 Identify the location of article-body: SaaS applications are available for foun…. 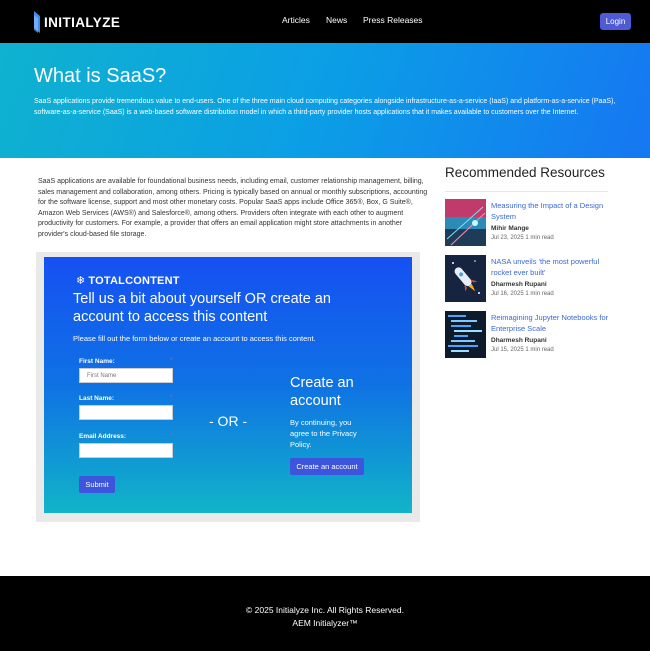
(233, 208).